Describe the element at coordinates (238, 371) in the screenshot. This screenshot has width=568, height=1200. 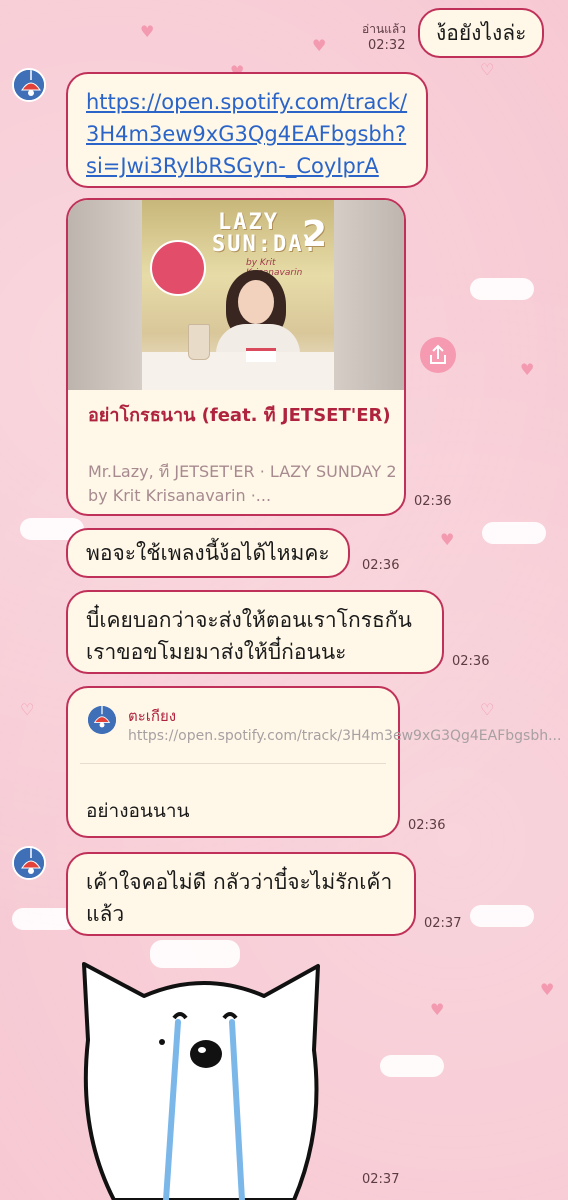
I see `album-table` at that location.